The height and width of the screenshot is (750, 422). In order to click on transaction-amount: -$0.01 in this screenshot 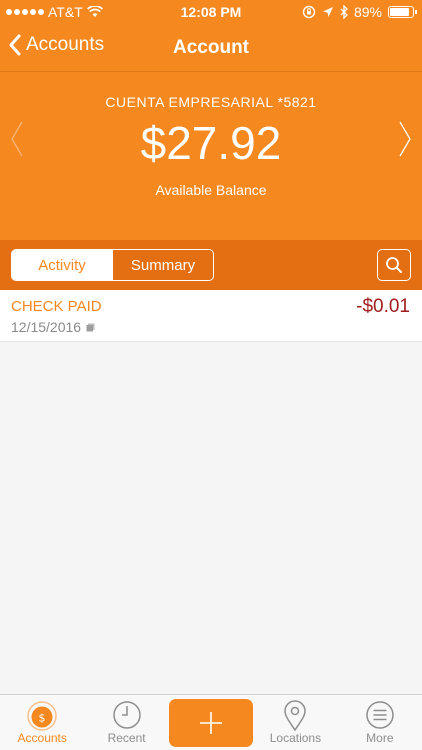, I will do `click(383, 306)`.